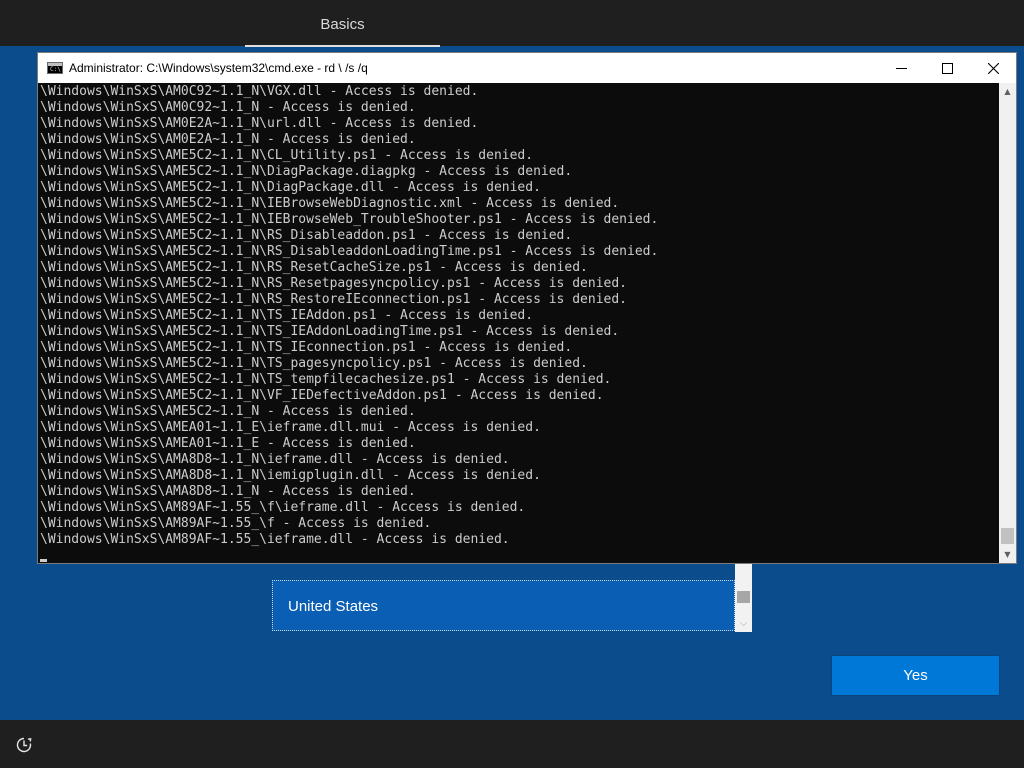 This screenshot has height=768, width=1024. I want to click on close-button, so click(993, 68).